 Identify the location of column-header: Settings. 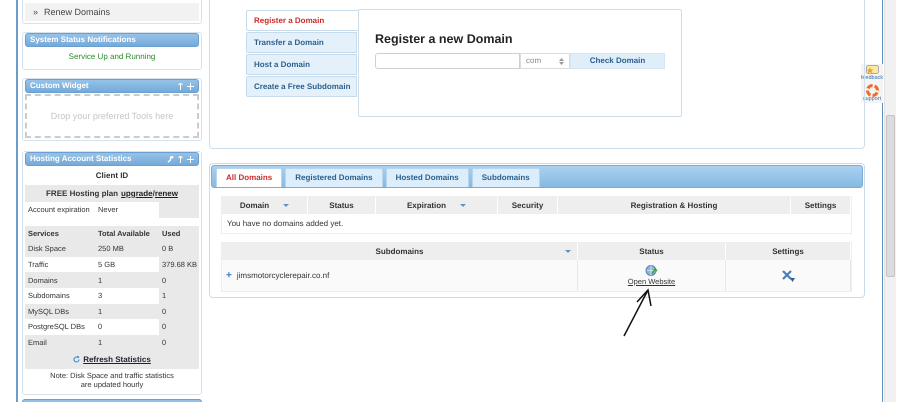
(821, 205).